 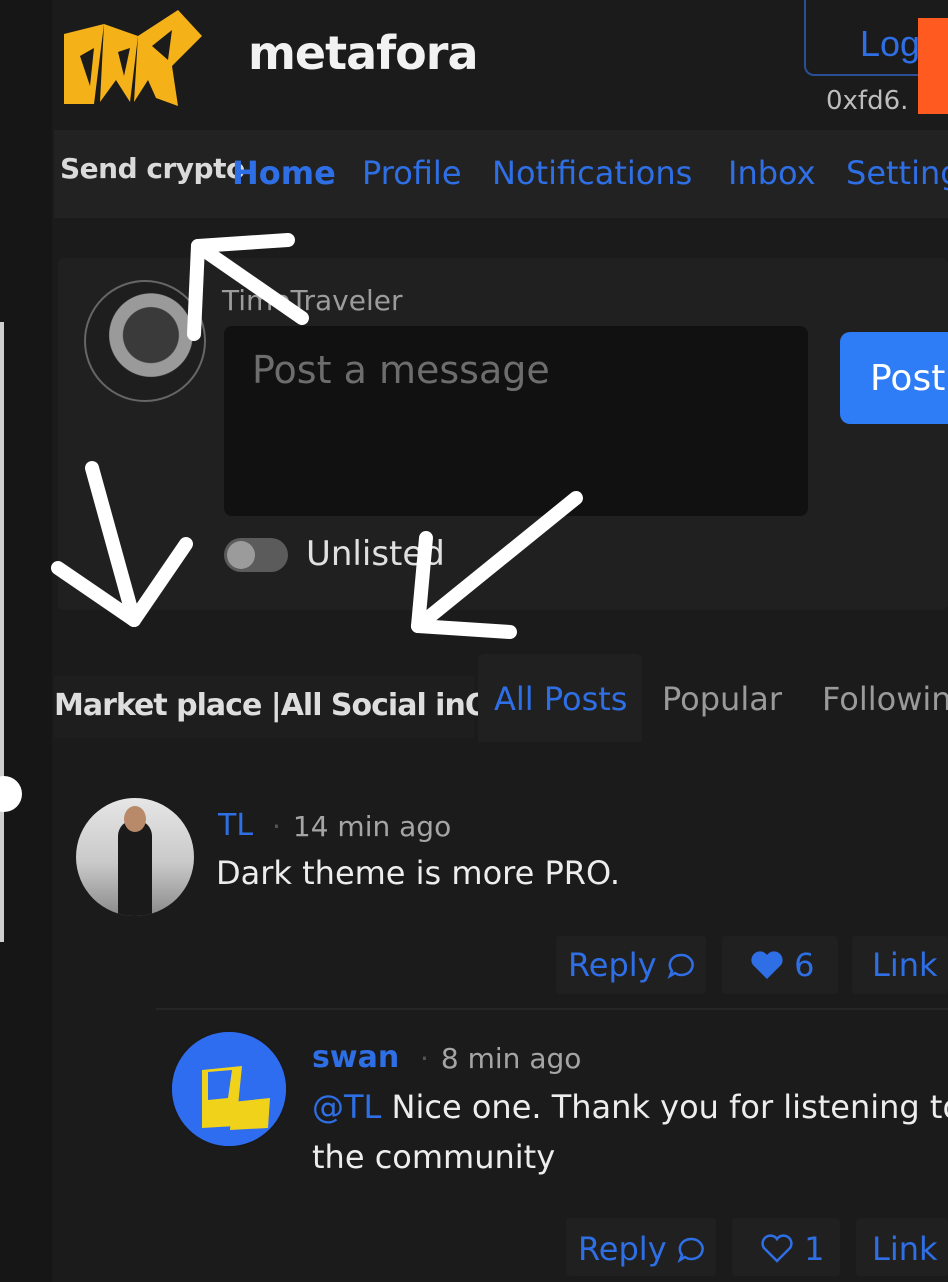 What do you see at coordinates (363, 53) in the screenshot?
I see `brand-name: metafora` at bounding box center [363, 53].